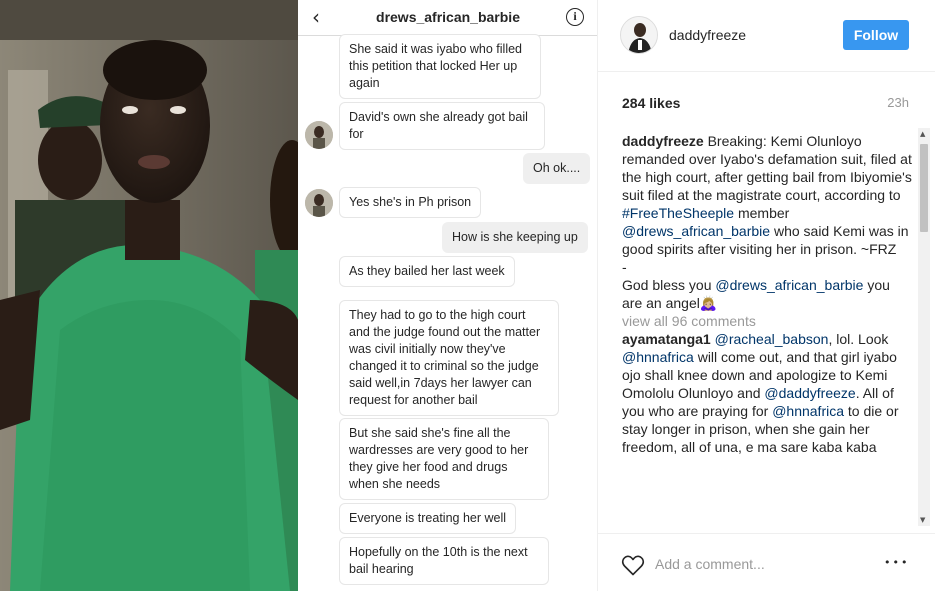 This screenshot has width=935, height=591. Describe the element at coordinates (651, 103) in the screenshot. I see `likes-count: 284 likes` at that location.